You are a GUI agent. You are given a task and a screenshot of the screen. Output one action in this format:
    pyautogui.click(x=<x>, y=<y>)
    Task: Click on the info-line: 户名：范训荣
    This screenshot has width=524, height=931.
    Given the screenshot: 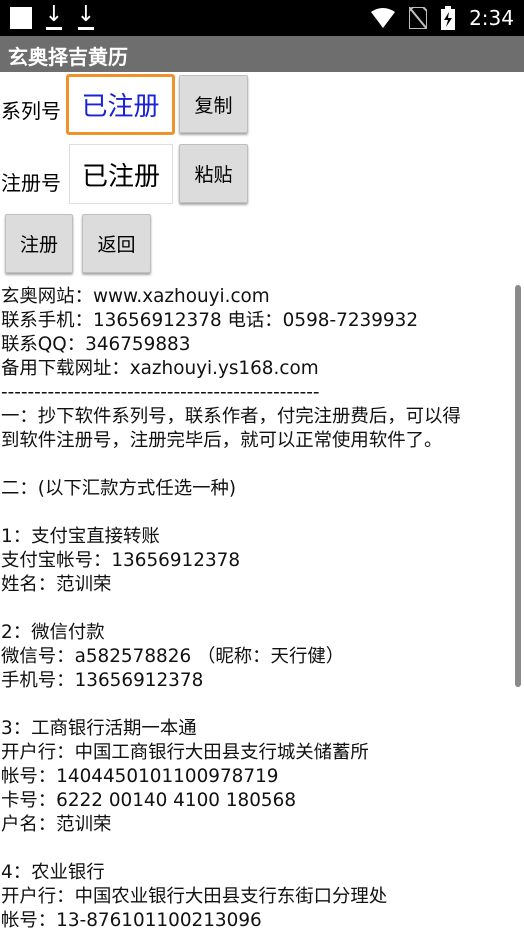 What is the action you would take?
    pyautogui.click(x=56, y=824)
    